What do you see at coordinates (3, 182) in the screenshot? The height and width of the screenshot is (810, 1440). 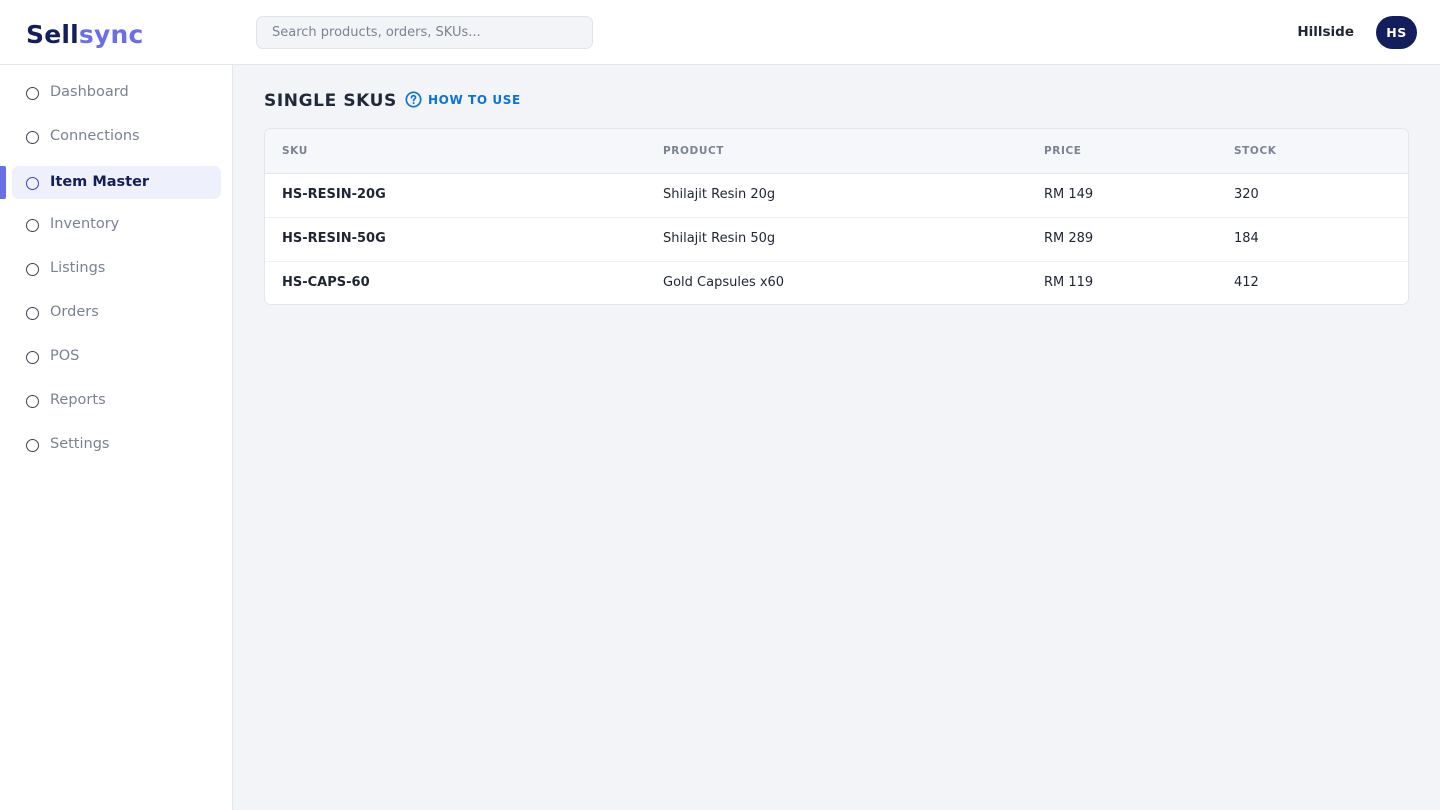 I see `active-indicator` at bounding box center [3, 182].